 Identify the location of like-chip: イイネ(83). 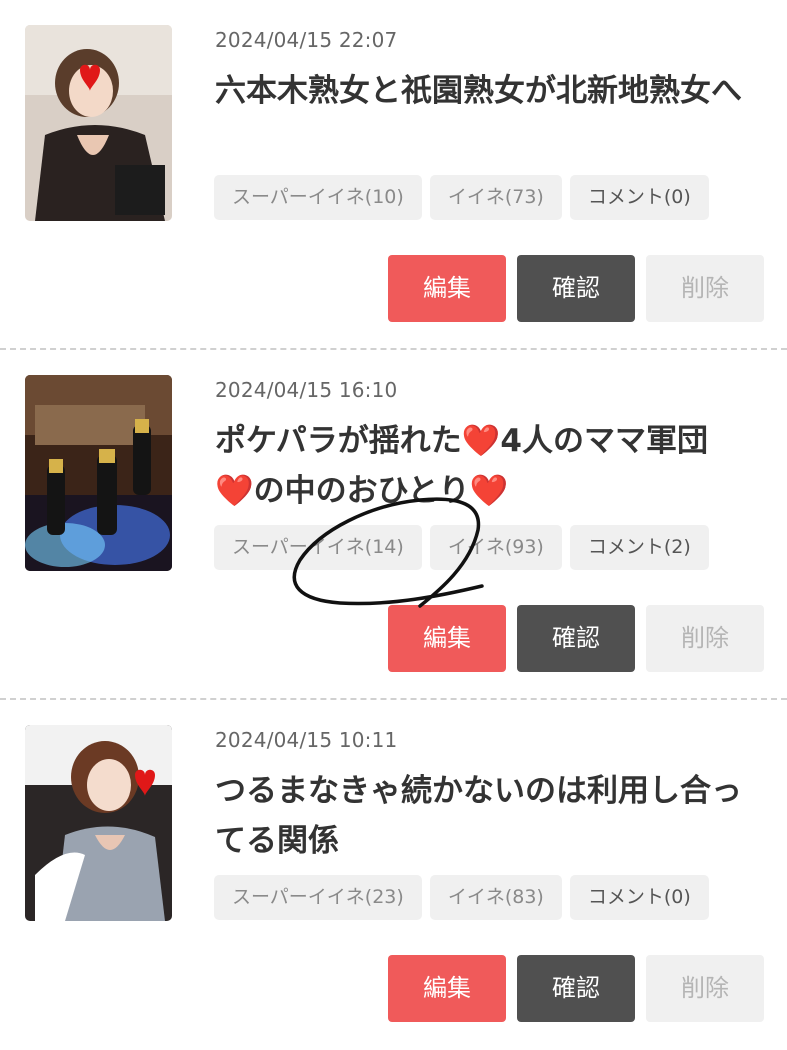
(495, 897).